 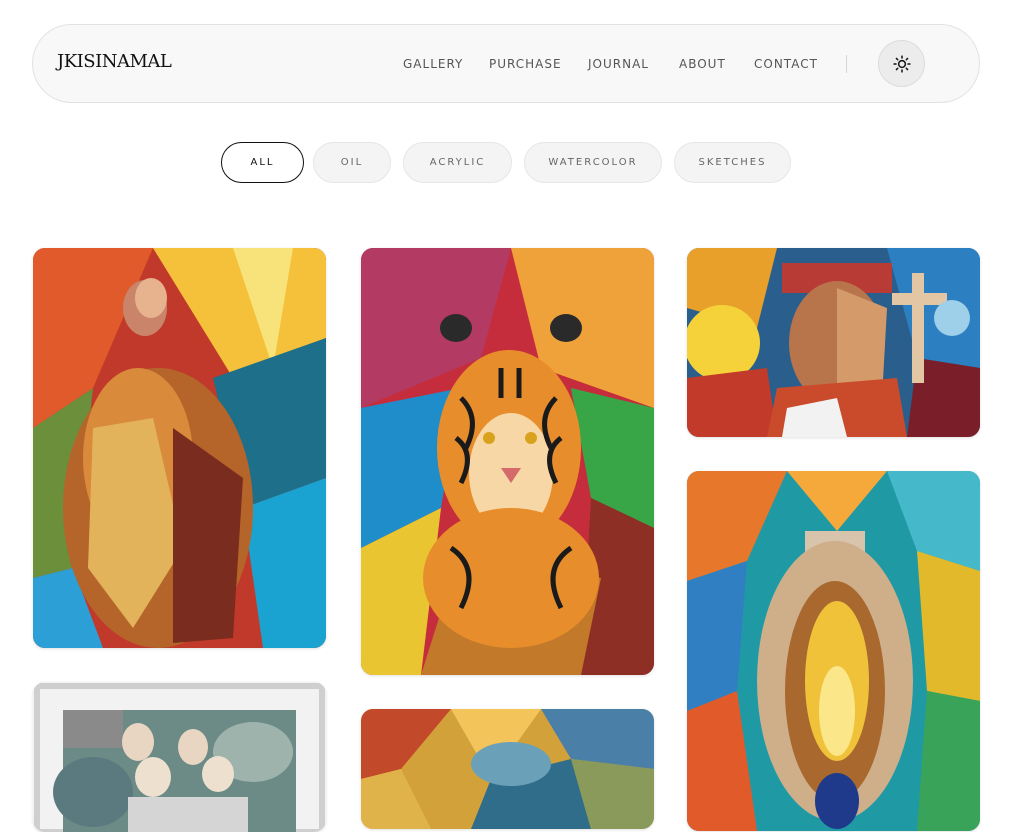 What do you see at coordinates (114, 61) in the screenshot?
I see `brand-logo: JKISINAMAL` at bounding box center [114, 61].